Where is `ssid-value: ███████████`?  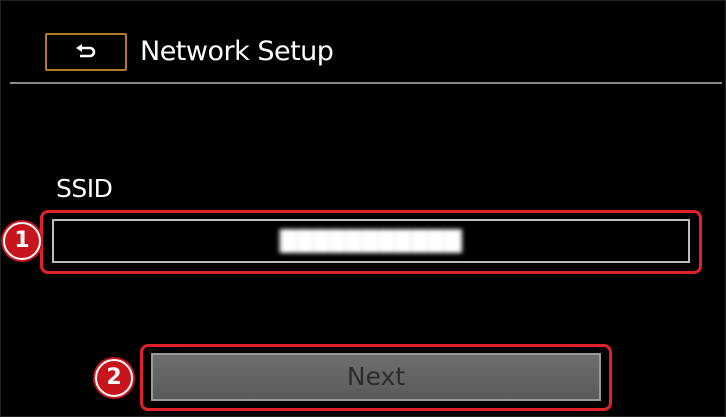 ssid-value: ███████████ is located at coordinates (371, 241).